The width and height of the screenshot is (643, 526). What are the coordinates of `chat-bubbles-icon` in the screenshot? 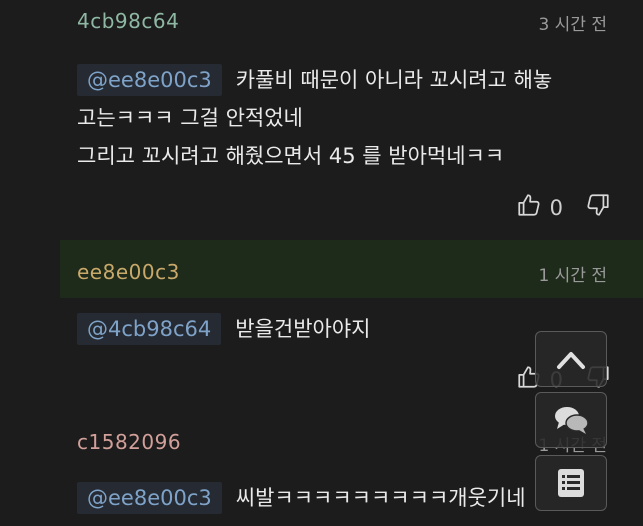 It's located at (572, 420).